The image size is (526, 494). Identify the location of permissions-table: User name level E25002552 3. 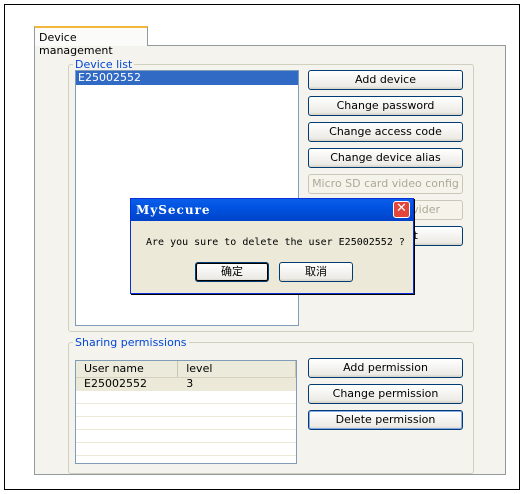
(186, 412).